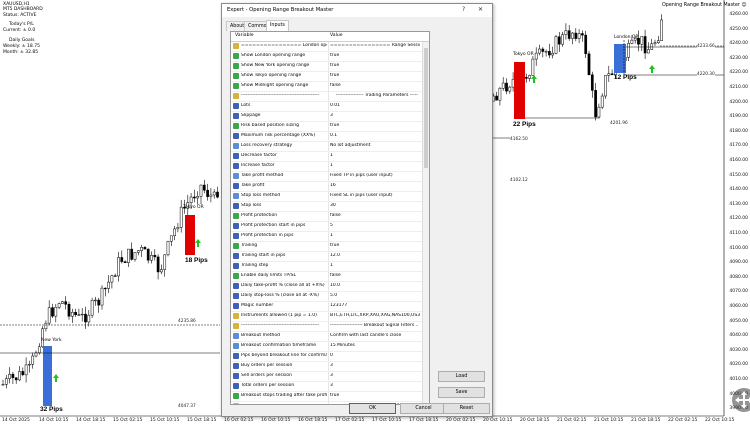 The image size is (750, 426). What do you see at coordinates (259, 215) in the screenshot?
I see `input-variable-name: Profit protection` at bounding box center [259, 215].